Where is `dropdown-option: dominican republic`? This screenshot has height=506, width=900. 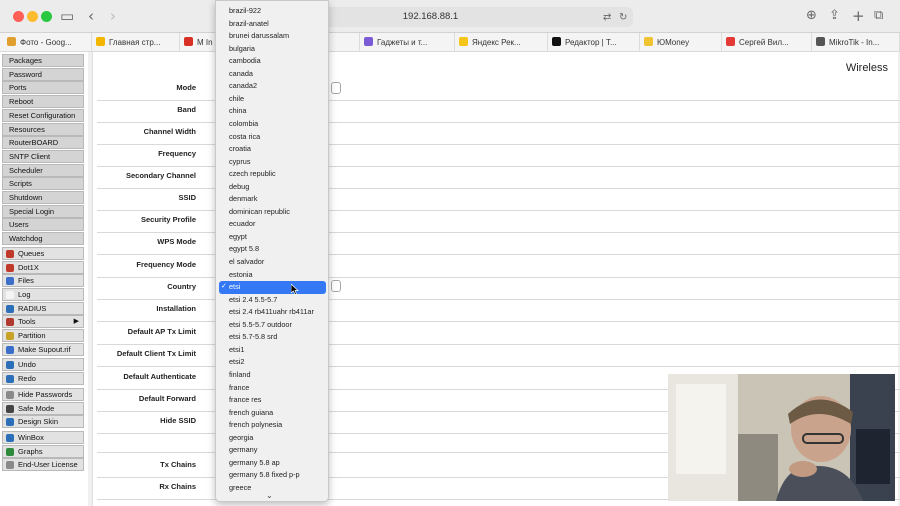 dropdown-option: dominican republic is located at coordinates (272, 212).